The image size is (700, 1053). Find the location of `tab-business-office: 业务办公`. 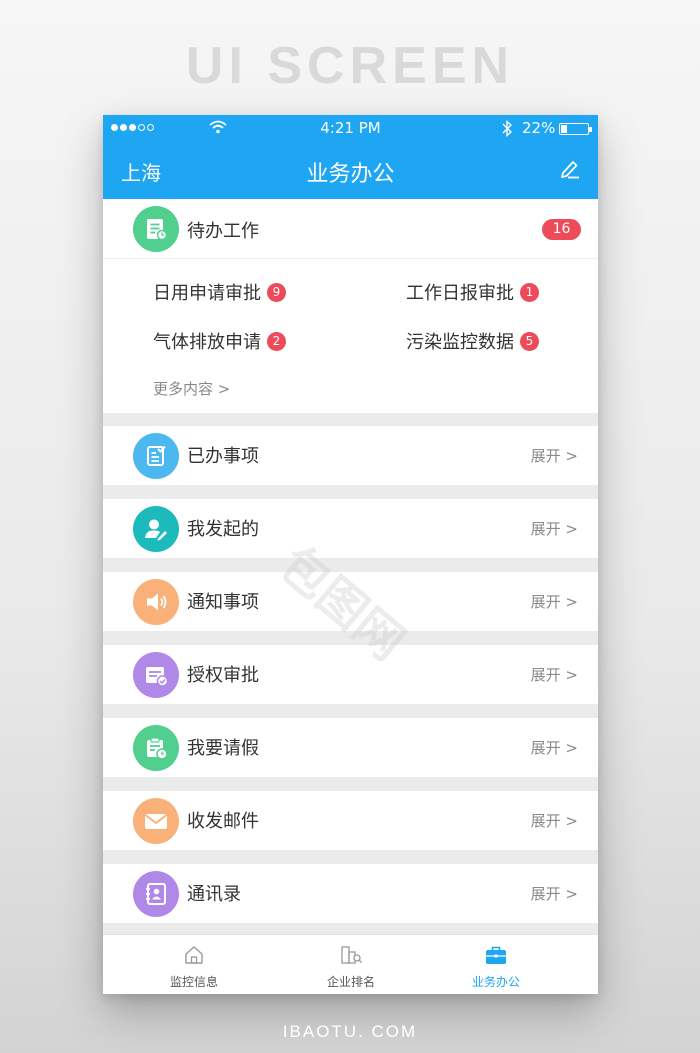

tab-business-office: 业务办公 is located at coordinates (496, 964).